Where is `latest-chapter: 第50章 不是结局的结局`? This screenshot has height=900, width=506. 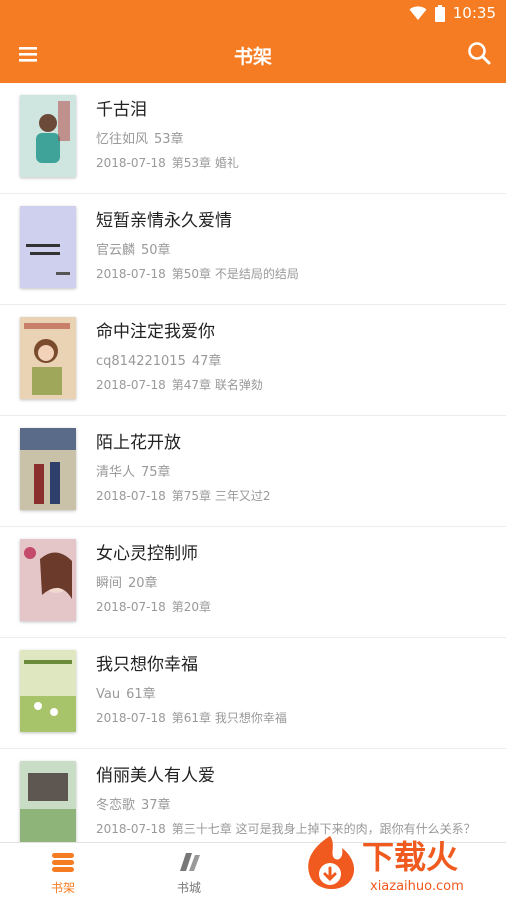 latest-chapter: 第50章 不是结局的结局 is located at coordinates (235, 274).